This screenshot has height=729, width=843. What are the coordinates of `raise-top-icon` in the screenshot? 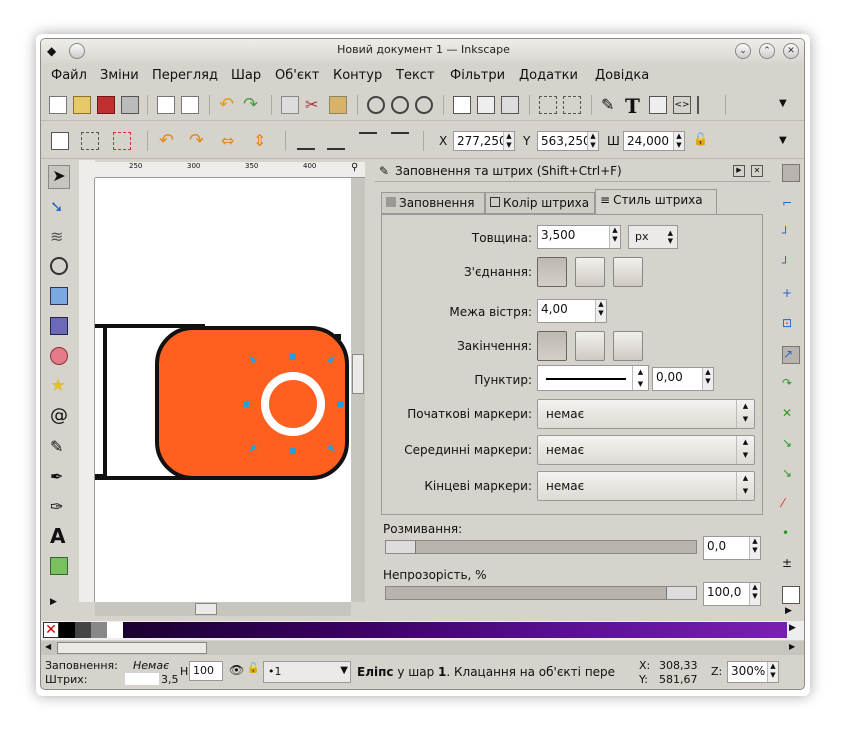 It's located at (400, 141).